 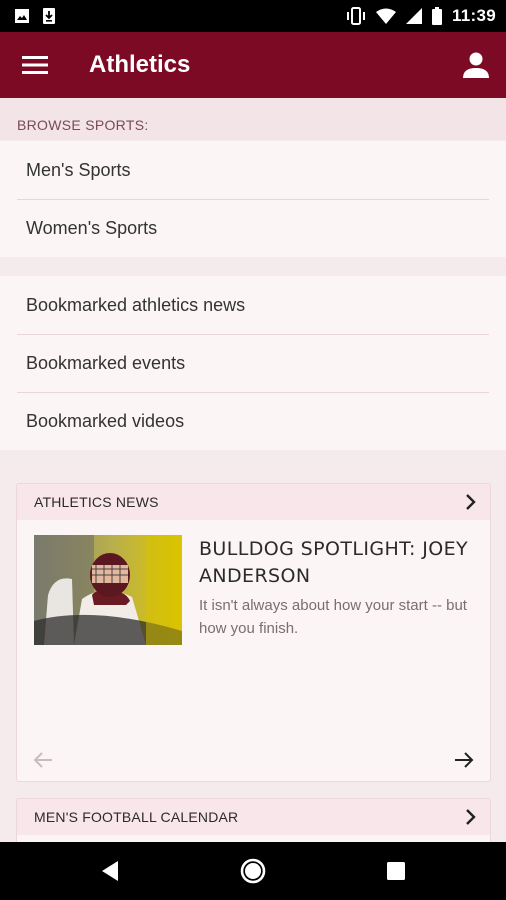 What do you see at coordinates (105, 420) in the screenshot?
I see `list-item-label: Bookmarked videos` at bounding box center [105, 420].